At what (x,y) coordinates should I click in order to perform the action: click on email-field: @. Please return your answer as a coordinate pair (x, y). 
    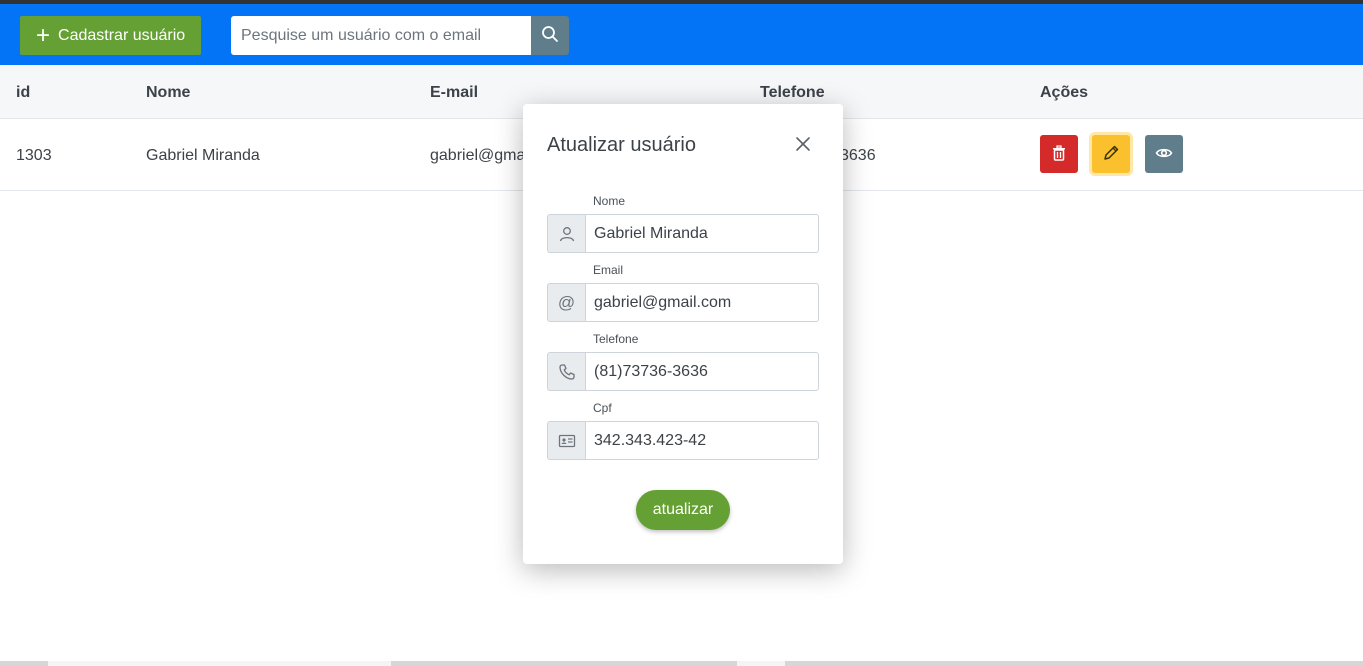
    Looking at the image, I should click on (683, 302).